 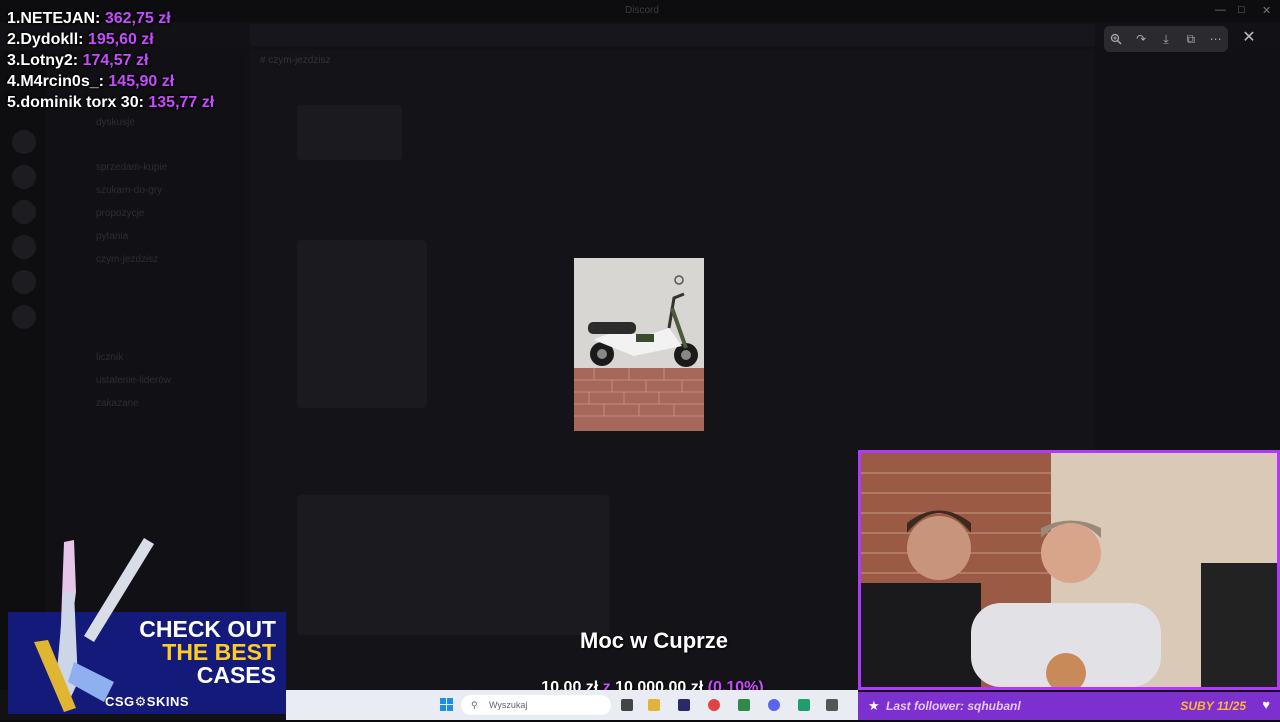 I want to click on leaderboard-row: 5.dominik torx 30: 135,77 zł, so click(x=111, y=102).